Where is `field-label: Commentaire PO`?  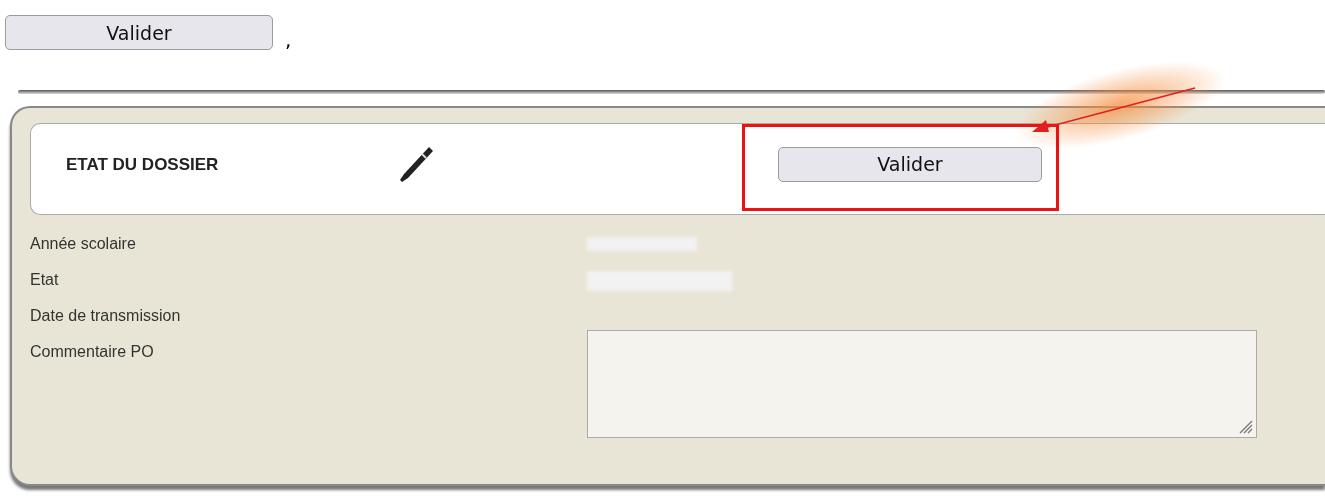 field-label: Commentaire PO is located at coordinates (92, 352).